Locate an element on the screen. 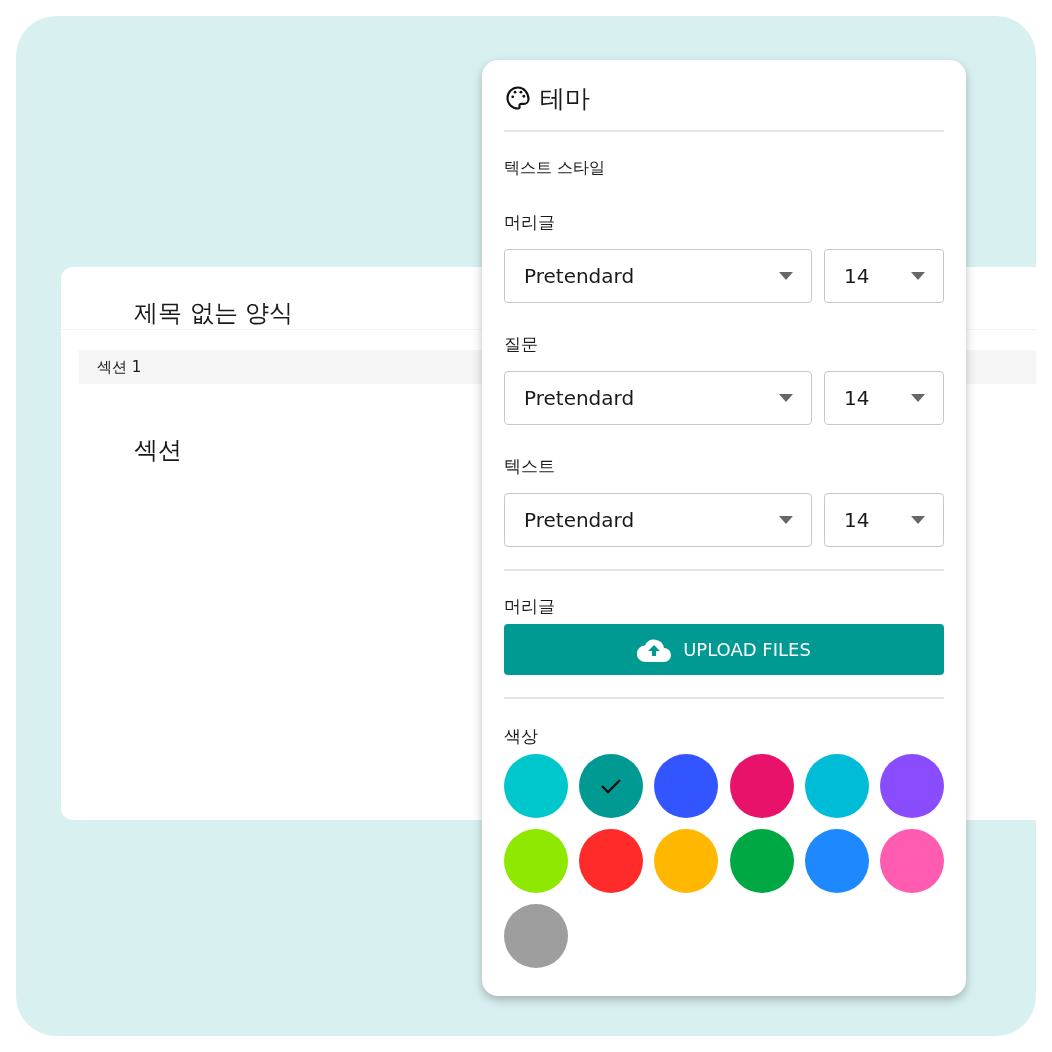 The width and height of the screenshot is (1052, 1052). section-heading: 섹션 is located at coordinates (158, 450).